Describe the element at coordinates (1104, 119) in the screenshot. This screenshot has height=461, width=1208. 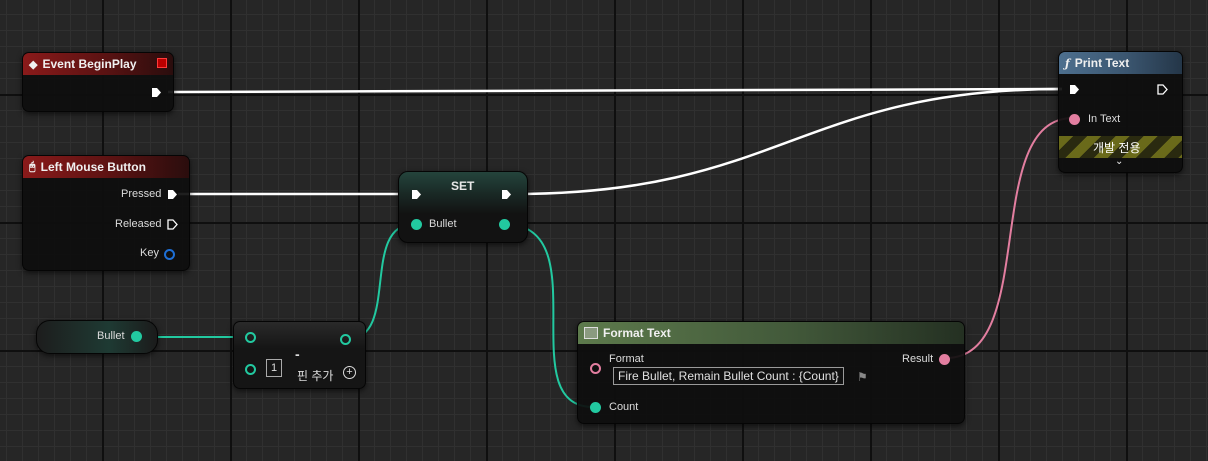
I see `in-text-label: In Text` at that location.